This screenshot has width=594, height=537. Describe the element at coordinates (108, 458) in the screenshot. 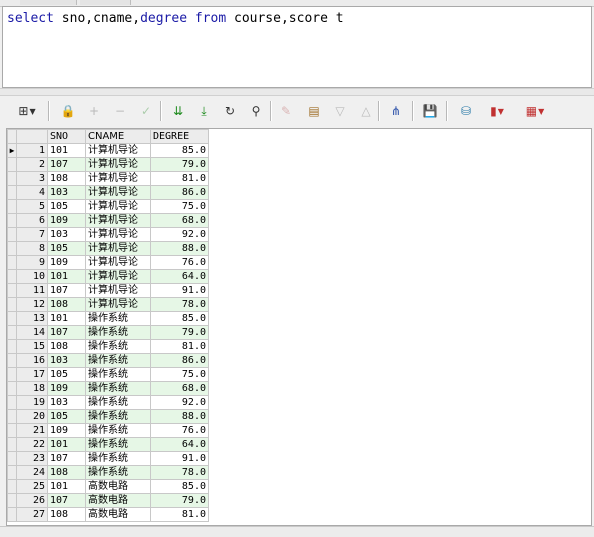

I see `table-row: 23 107 操作系统 91.0` at that location.